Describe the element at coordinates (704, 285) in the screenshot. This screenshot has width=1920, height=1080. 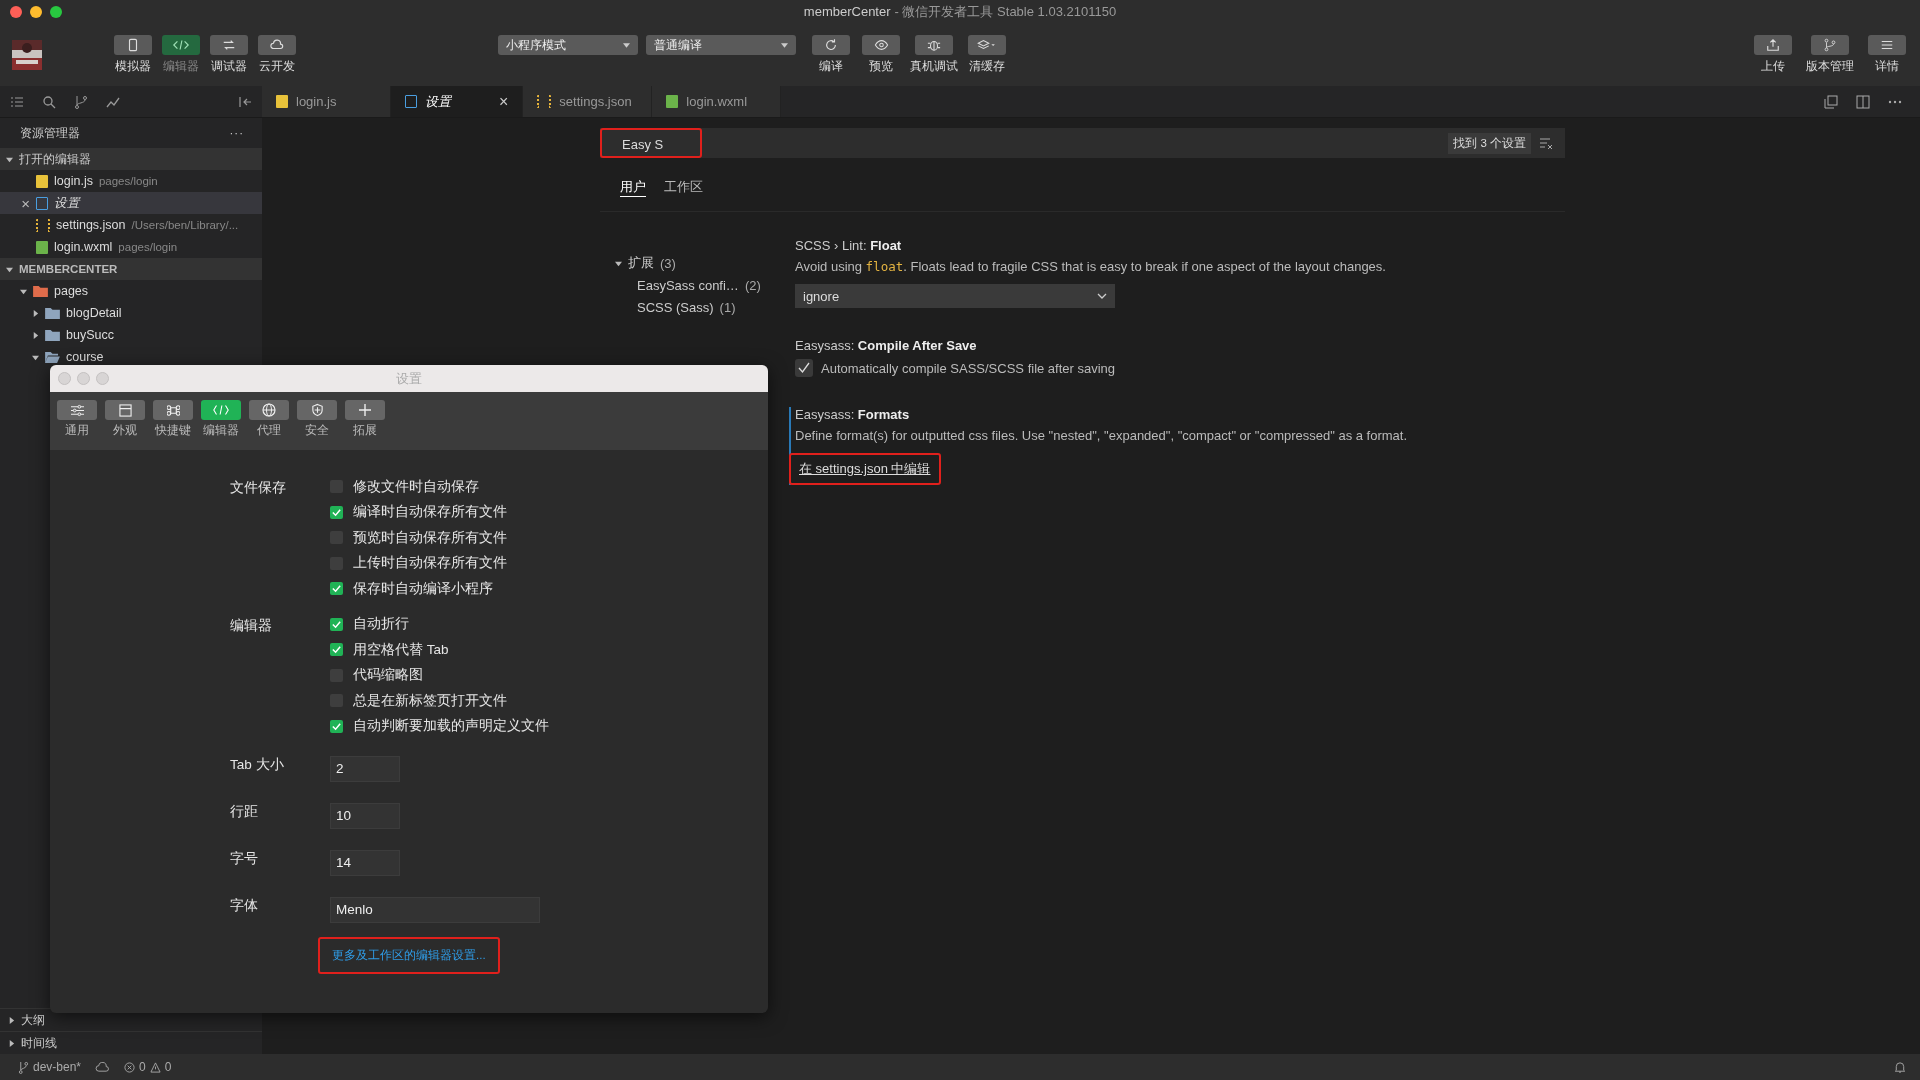
I see `toc-item: EasySass confi… (2)` at that location.